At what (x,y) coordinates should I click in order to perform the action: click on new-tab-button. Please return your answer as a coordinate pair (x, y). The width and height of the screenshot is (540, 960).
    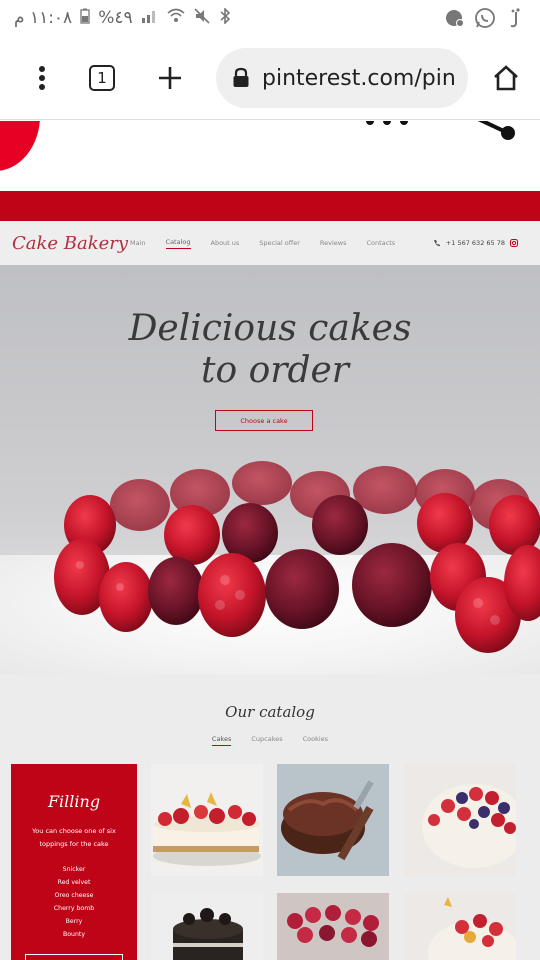
    Looking at the image, I should click on (170, 78).